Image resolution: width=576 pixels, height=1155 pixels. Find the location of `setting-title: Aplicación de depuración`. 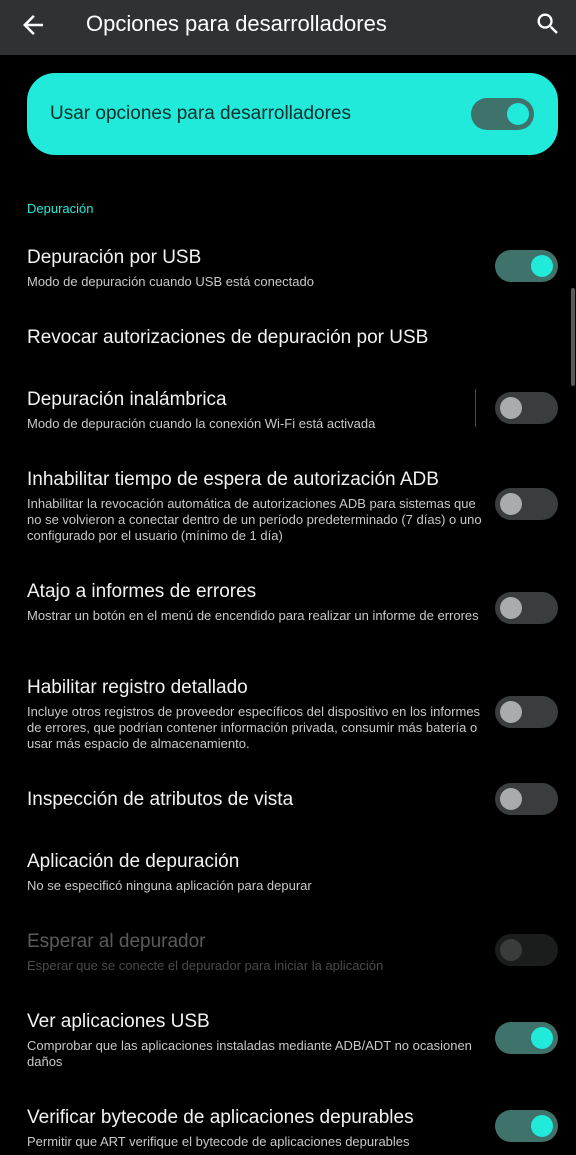

setting-title: Aplicación de depuración is located at coordinates (133, 861).